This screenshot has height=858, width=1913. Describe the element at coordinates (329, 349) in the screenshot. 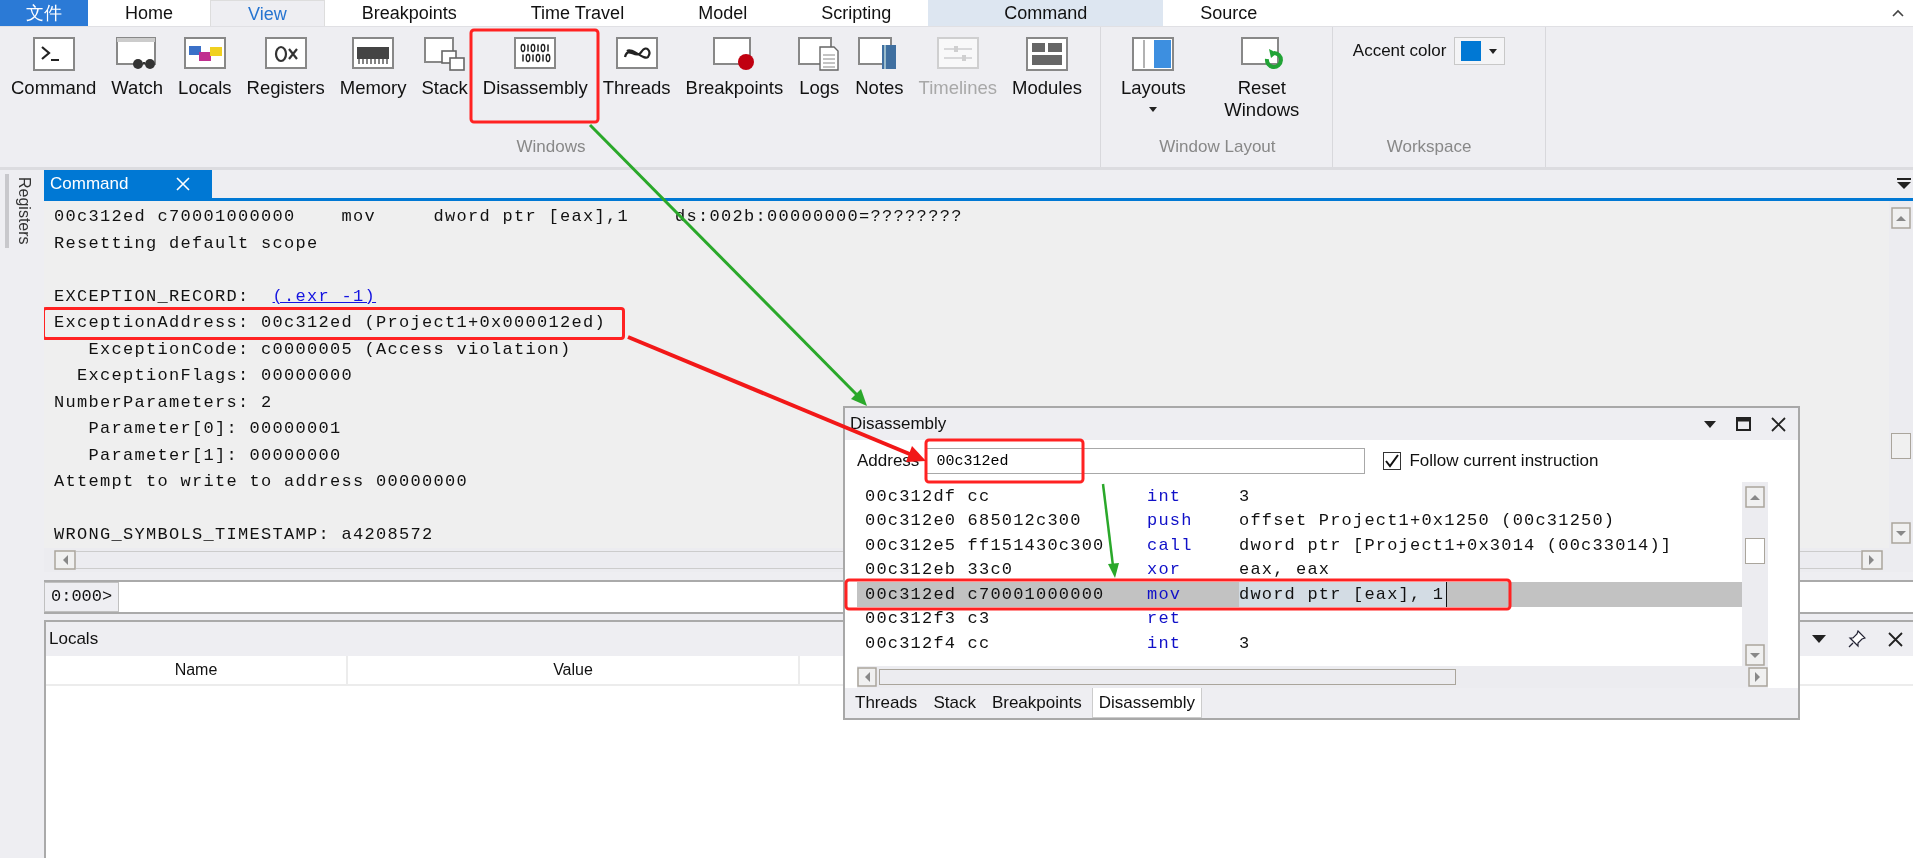

I see `output-line: ExceptionCode: c0000005 (Access violation)` at that location.